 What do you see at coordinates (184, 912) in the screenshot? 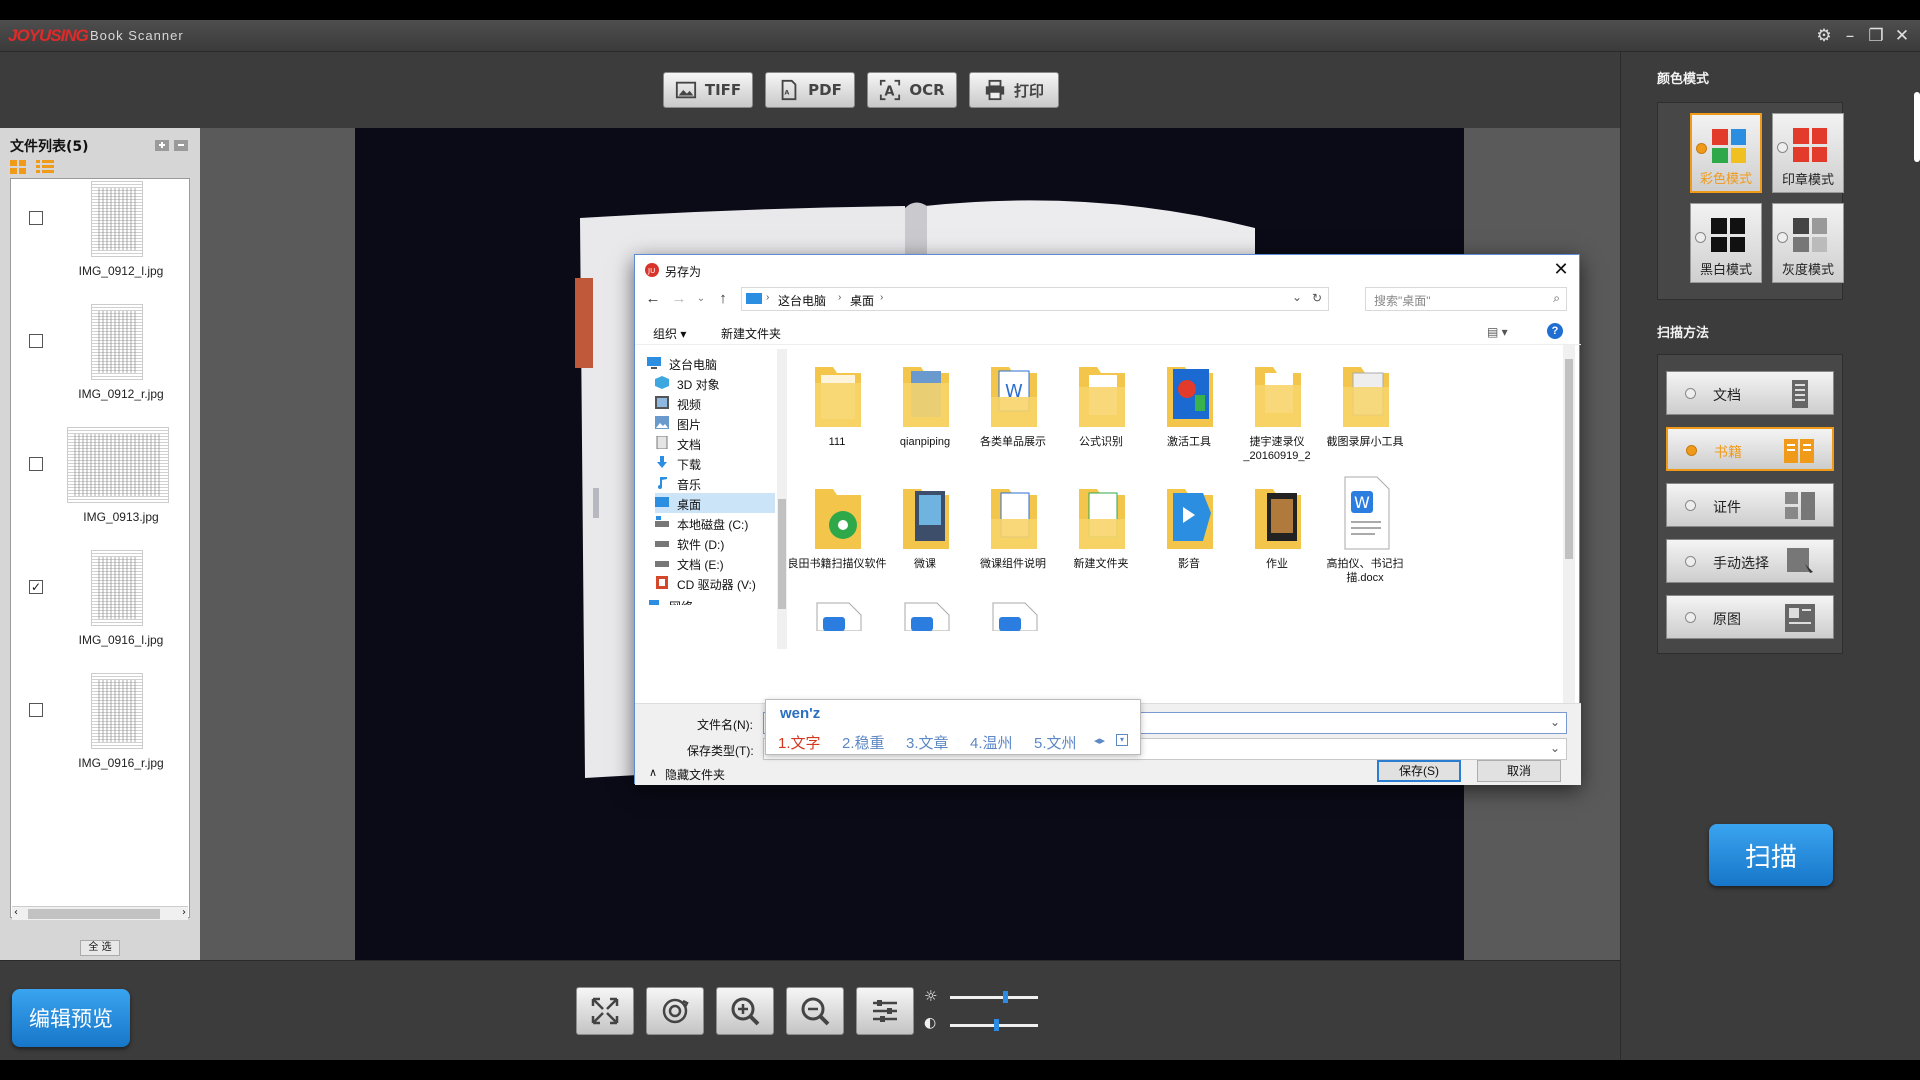
I see `scroll-right-icon: ›` at bounding box center [184, 912].